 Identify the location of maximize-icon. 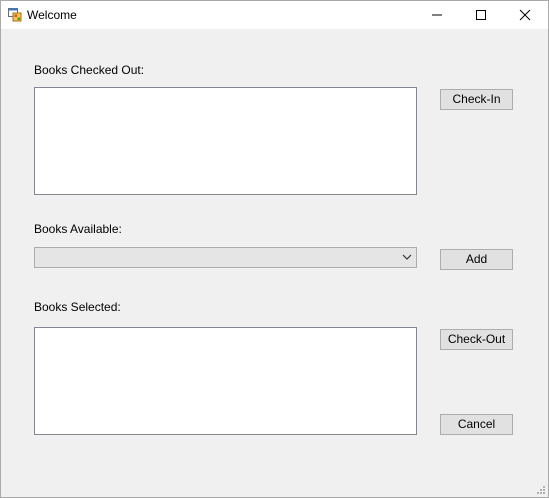
(481, 15).